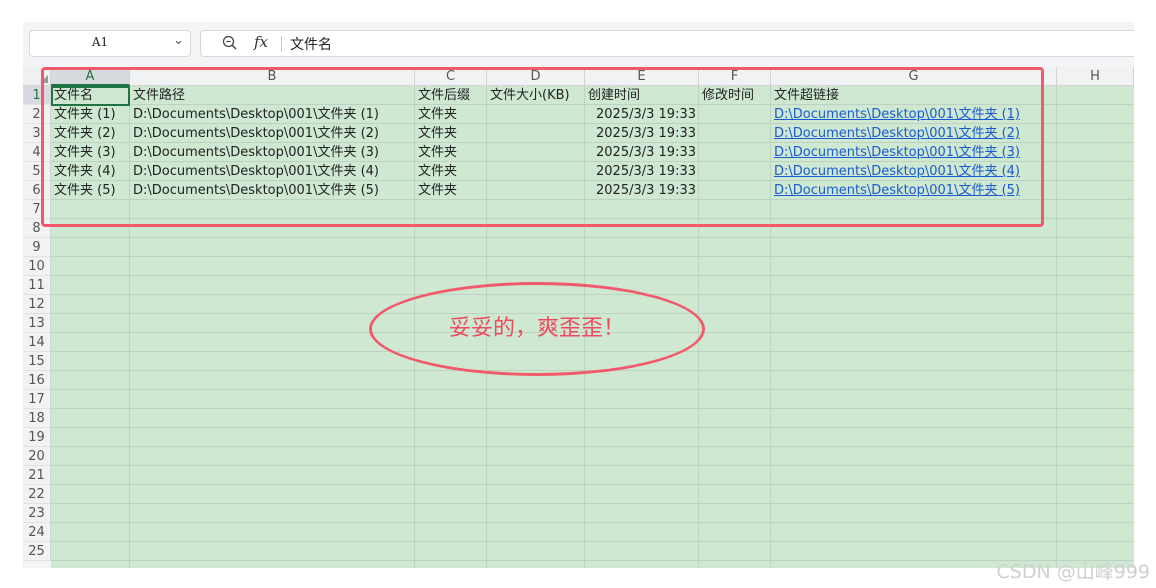 This screenshot has width=1156, height=588. What do you see at coordinates (37, 475) in the screenshot?
I see `row-header: 21` at bounding box center [37, 475].